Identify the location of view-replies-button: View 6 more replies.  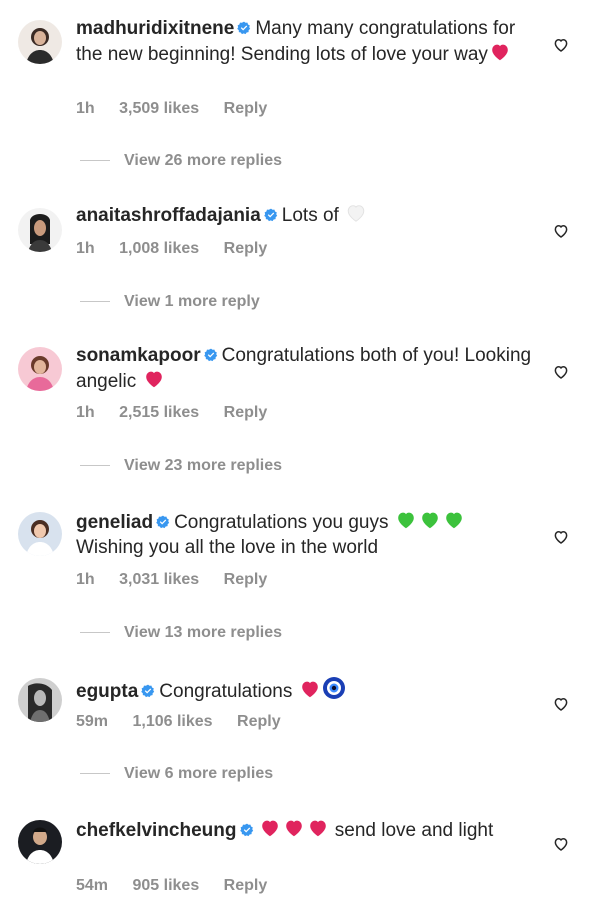
(176, 774).